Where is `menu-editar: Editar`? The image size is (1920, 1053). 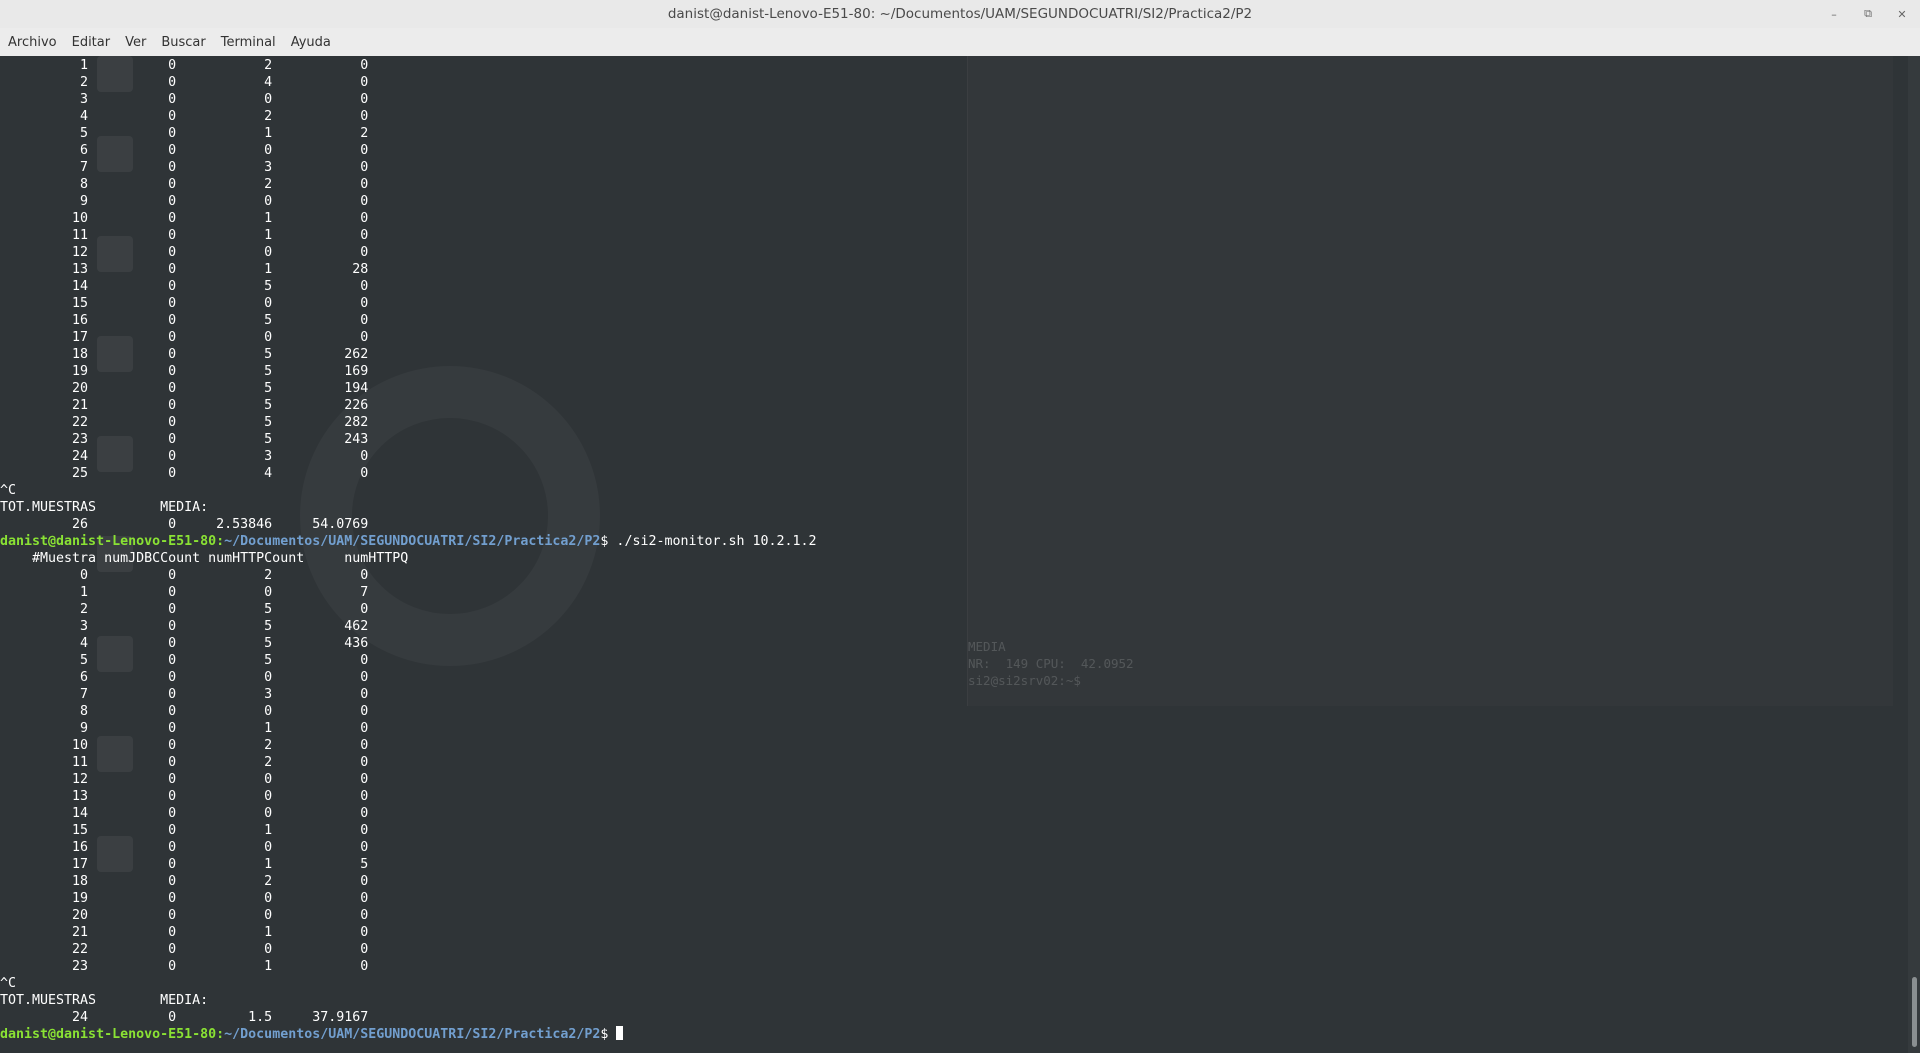 menu-editar: Editar is located at coordinates (91, 42).